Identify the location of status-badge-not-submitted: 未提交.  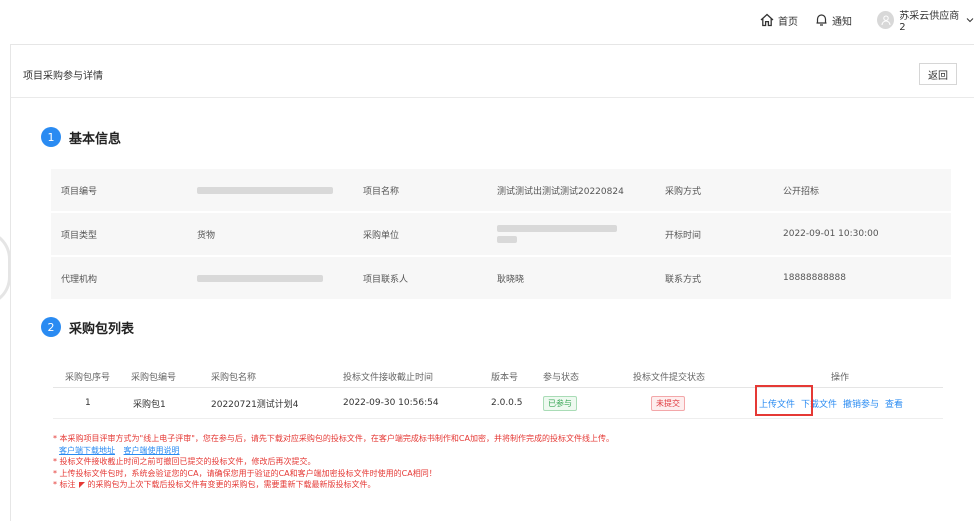
(668, 403).